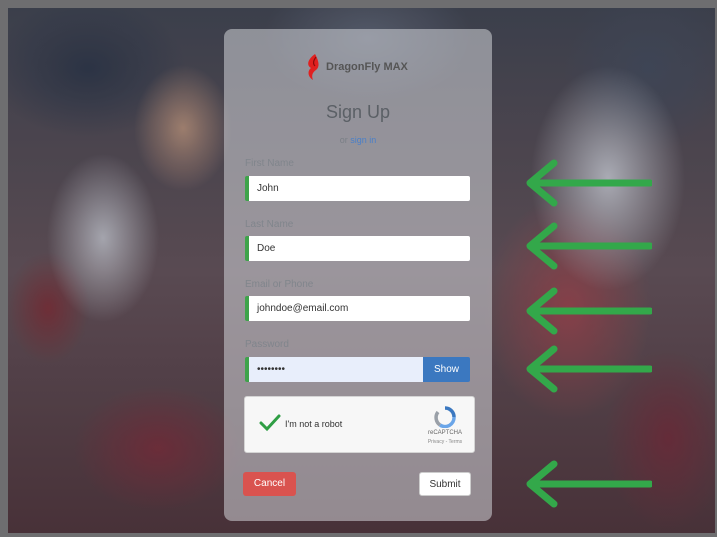 The height and width of the screenshot is (537, 717). I want to click on sign-in-link: sign in, so click(363, 140).